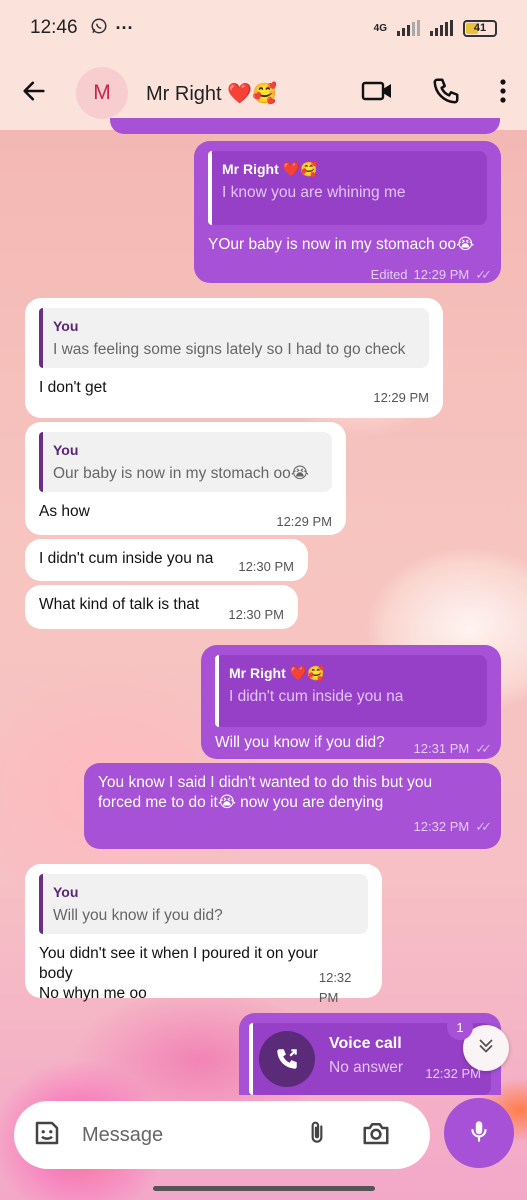 This screenshot has width=527, height=1200. What do you see at coordinates (203, 904) in the screenshot?
I see `reply-quote: You Will you know if you did?` at bounding box center [203, 904].